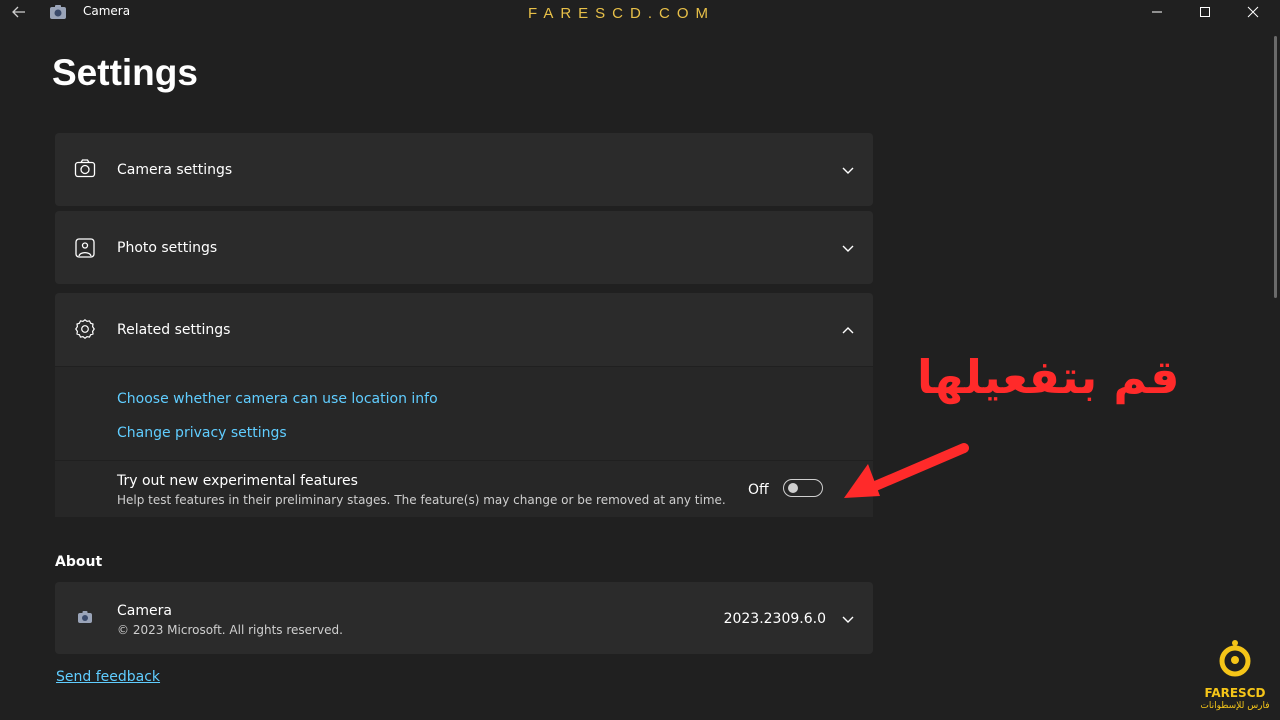  What do you see at coordinates (202, 433) in the screenshot?
I see `privacy-settings-link: Change privacy settings` at bounding box center [202, 433].